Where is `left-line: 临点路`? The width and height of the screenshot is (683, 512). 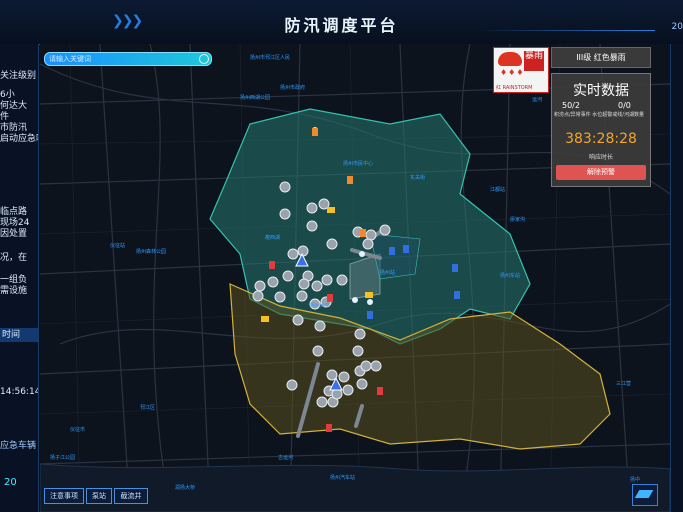 left-line: 临点路 is located at coordinates (14, 212).